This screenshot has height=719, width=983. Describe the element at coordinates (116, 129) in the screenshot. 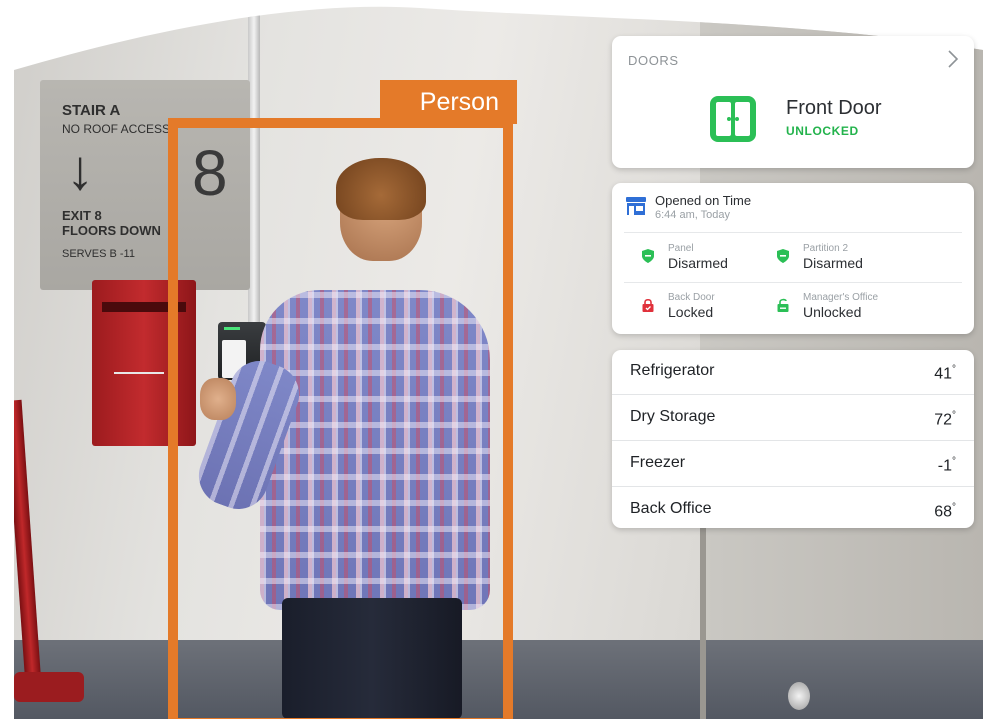

I see `sign-subtitle: NO ROOF ACCESS` at that location.